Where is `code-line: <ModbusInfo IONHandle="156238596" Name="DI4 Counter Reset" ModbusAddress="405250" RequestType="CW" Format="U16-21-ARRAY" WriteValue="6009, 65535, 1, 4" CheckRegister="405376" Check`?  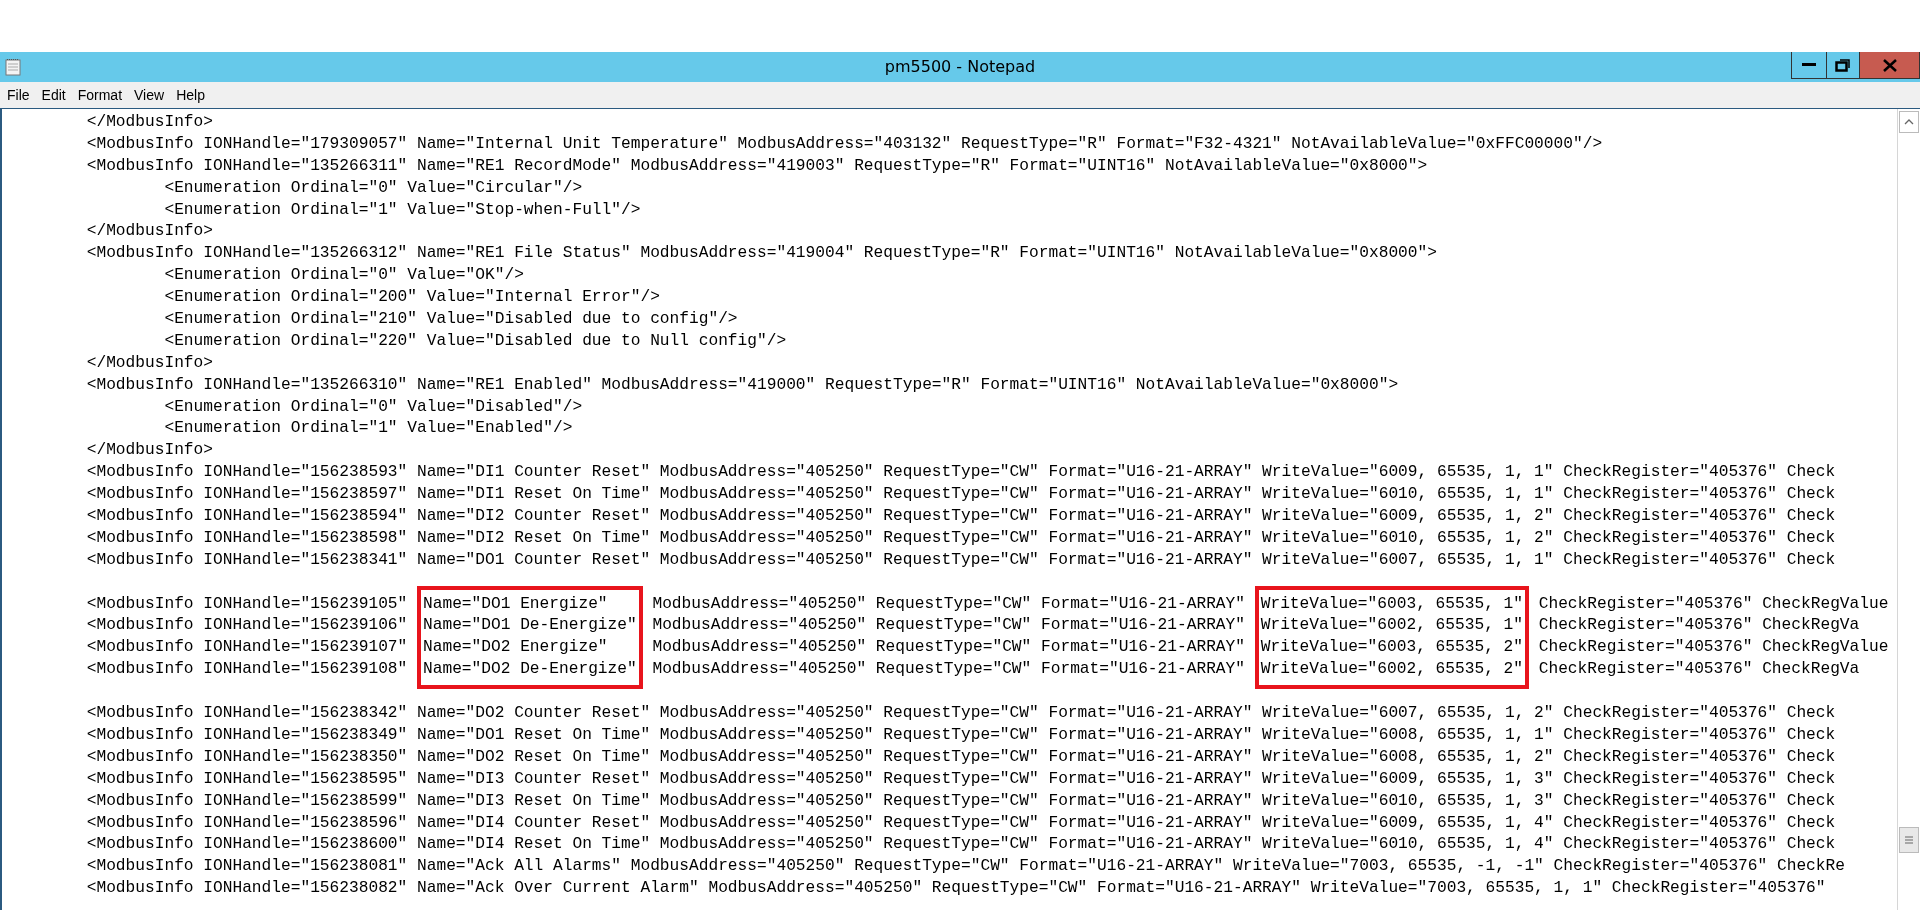
code-line: <ModbusInfo IONHandle="156238596" Name="DI4 Counter Reset" ModbusAddress="405250" RequestType="CW" Format="U16-21-ARRAY" WriteValue="6009, 65535, 1, 4" CheckRegister="405376" Check is located at coordinates (960, 822).